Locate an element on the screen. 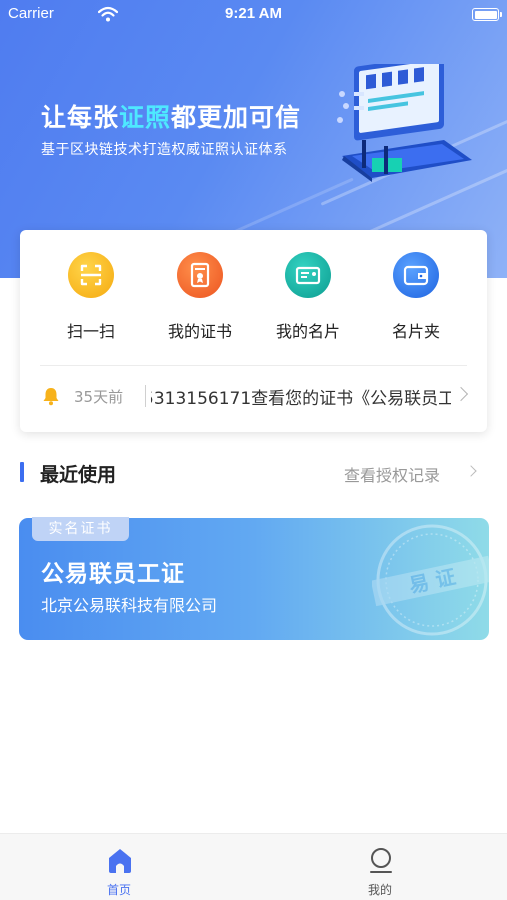 The image size is (507, 900). tab-home-label: 首页 is located at coordinates (118, 890).